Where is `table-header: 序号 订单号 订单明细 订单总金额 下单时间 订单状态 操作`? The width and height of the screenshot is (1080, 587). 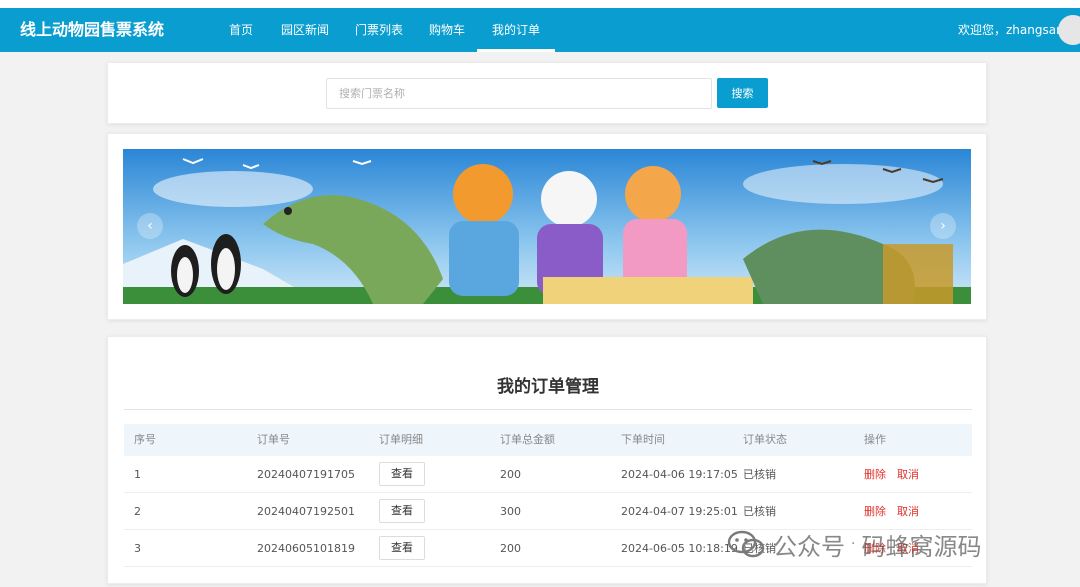
table-header: 序号 订单号 订单明细 订单总金额 下单时间 订单状态 操作 is located at coordinates (548, 440).